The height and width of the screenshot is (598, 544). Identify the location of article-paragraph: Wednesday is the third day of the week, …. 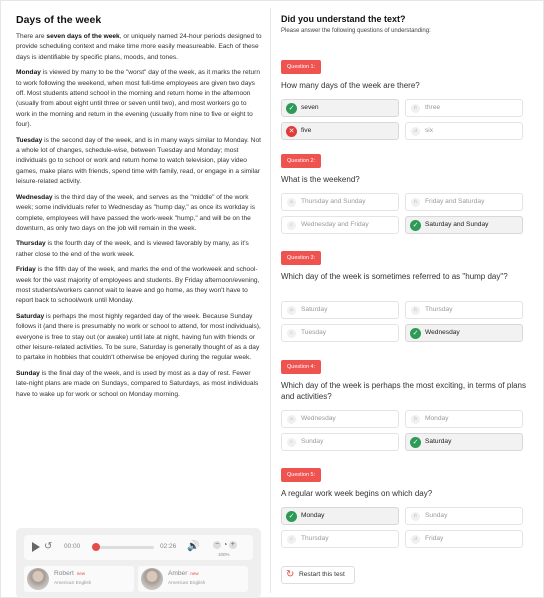
(135, 212).